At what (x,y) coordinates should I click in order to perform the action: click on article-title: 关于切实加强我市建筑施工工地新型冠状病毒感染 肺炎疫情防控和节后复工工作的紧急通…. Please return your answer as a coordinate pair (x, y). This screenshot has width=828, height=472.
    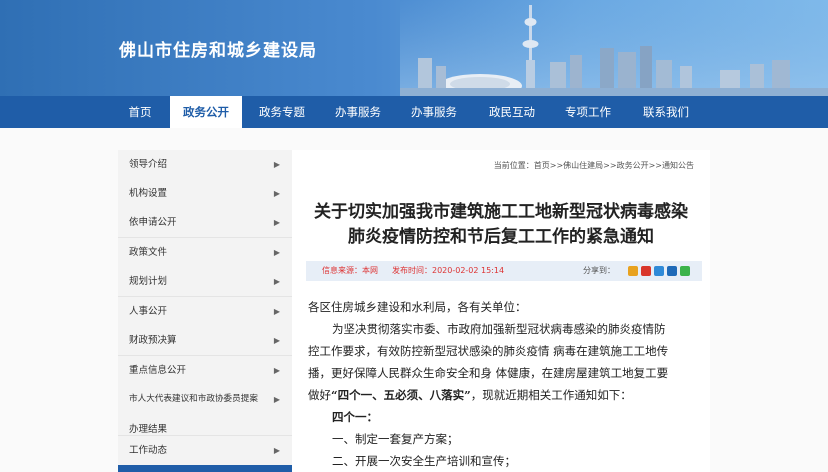
    Looking at the image, I should click on (501, 225).